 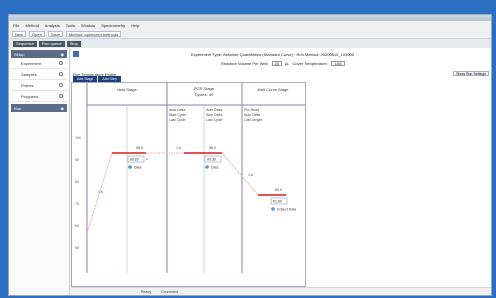 I want to click on cover-temp-input: 105, so click(x=338, y=63).